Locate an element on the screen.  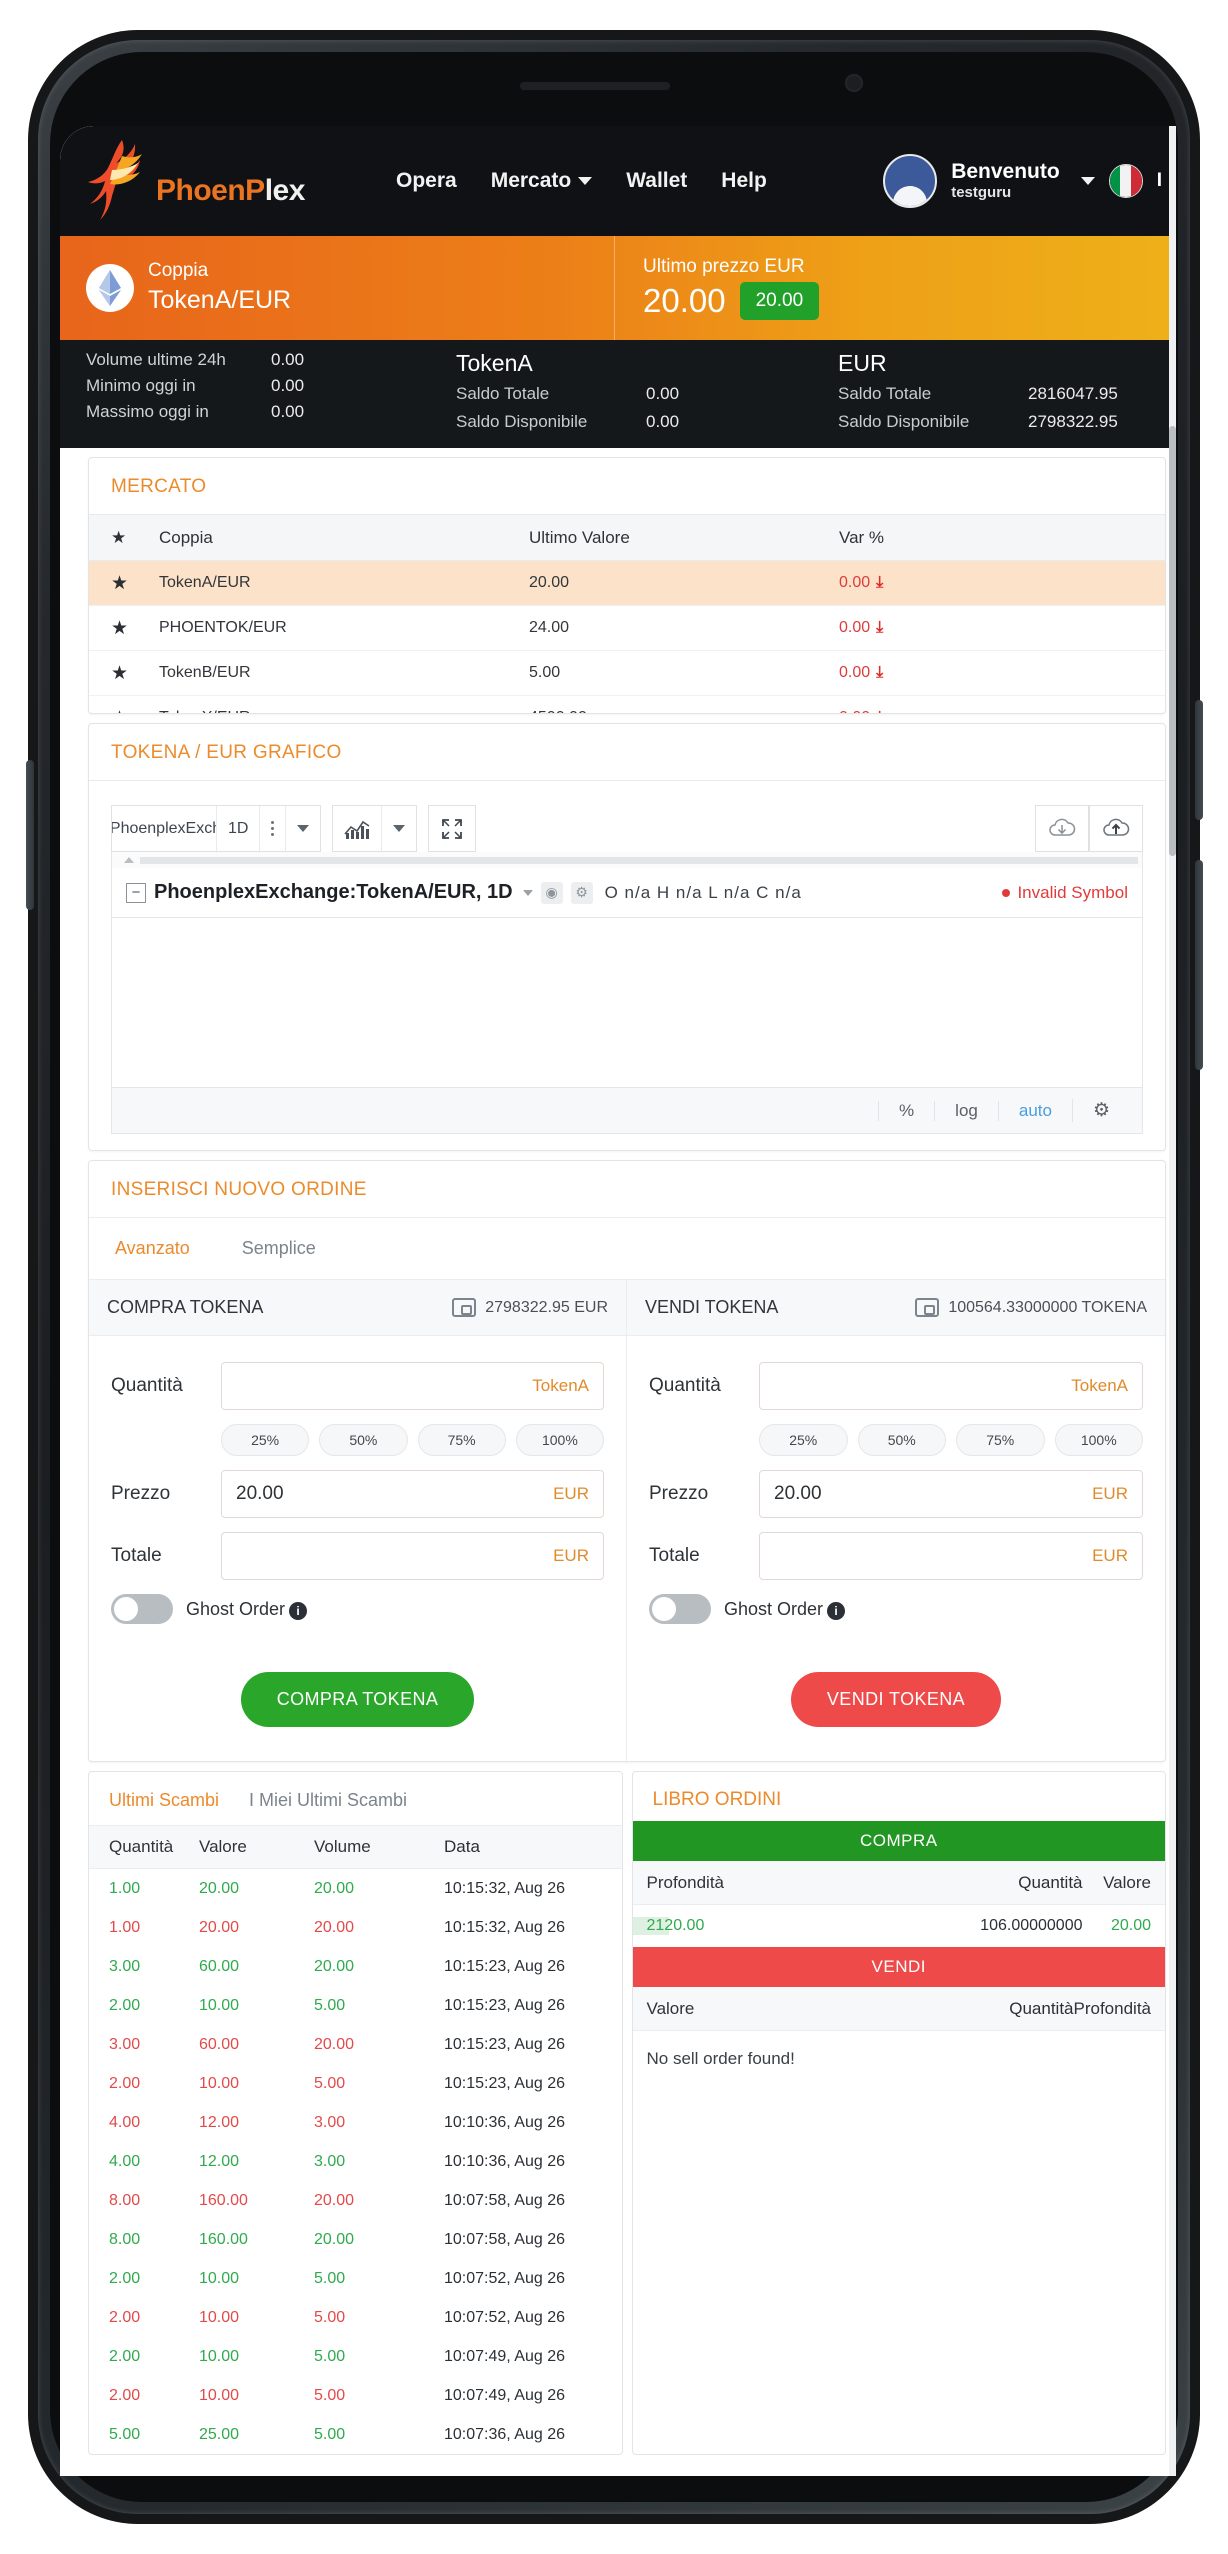
brand-logo-text: PhoenPlex is located at coordinates (230, 191).